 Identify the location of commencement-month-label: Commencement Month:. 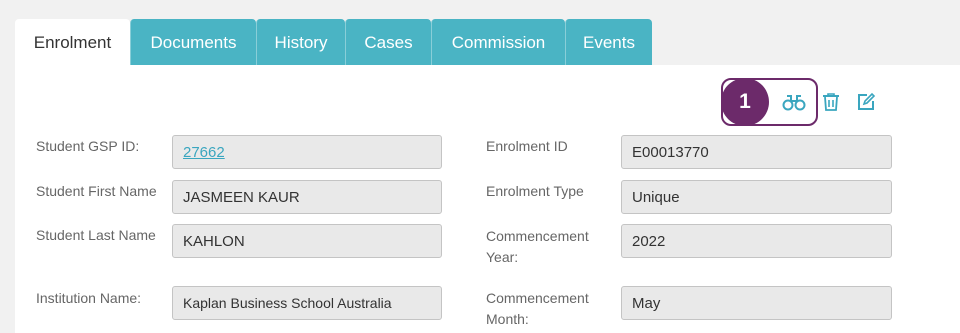
(537, 309).